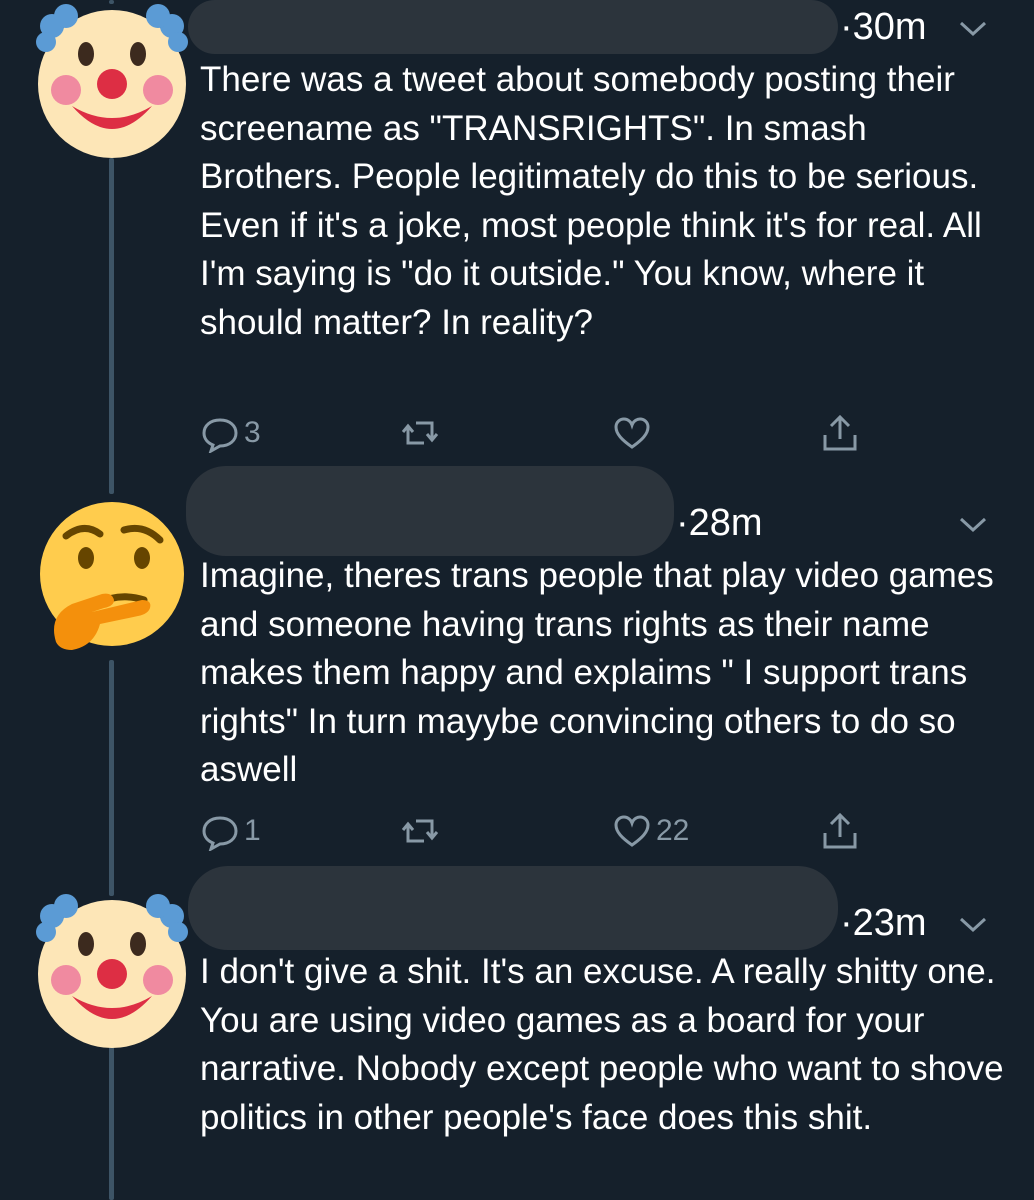 Image resolution: width=1034 pixels, height=1200 pixels. I want to click on reply-count: 1, so click(252, 830).